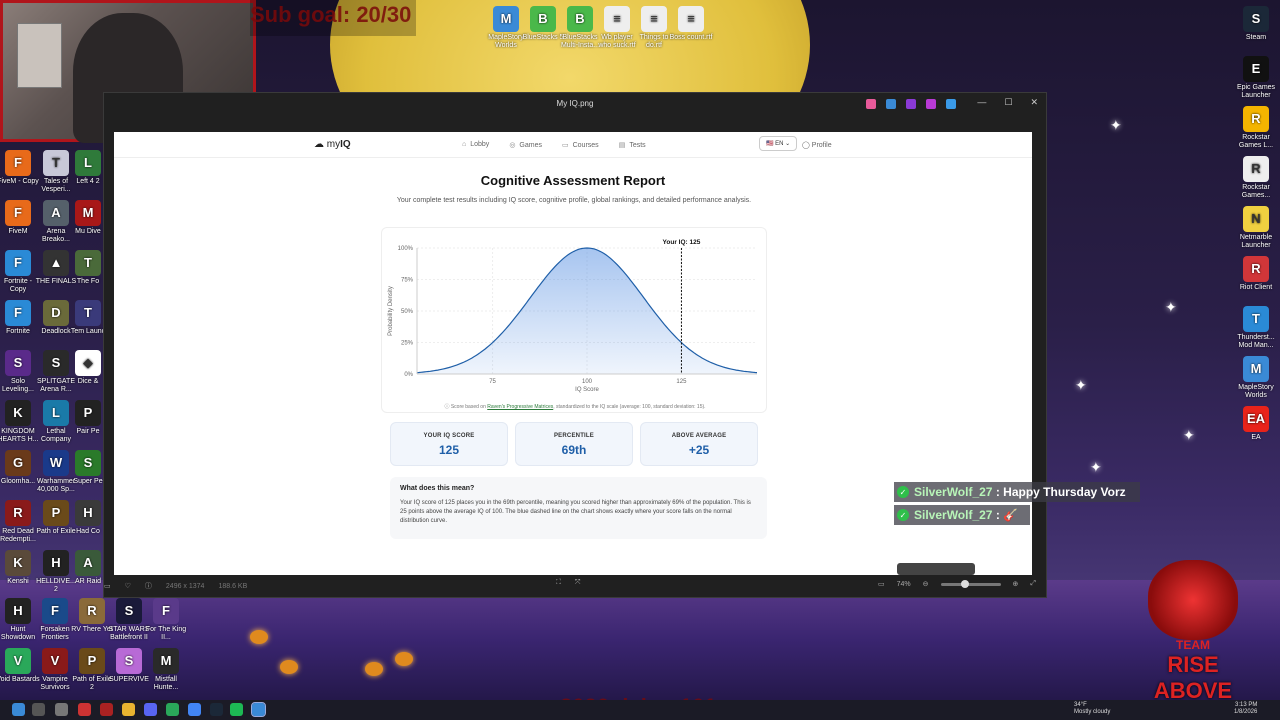 This screenshot has width=1280, height=720. I want to click on file-explorer-icon, so click(128, 709).